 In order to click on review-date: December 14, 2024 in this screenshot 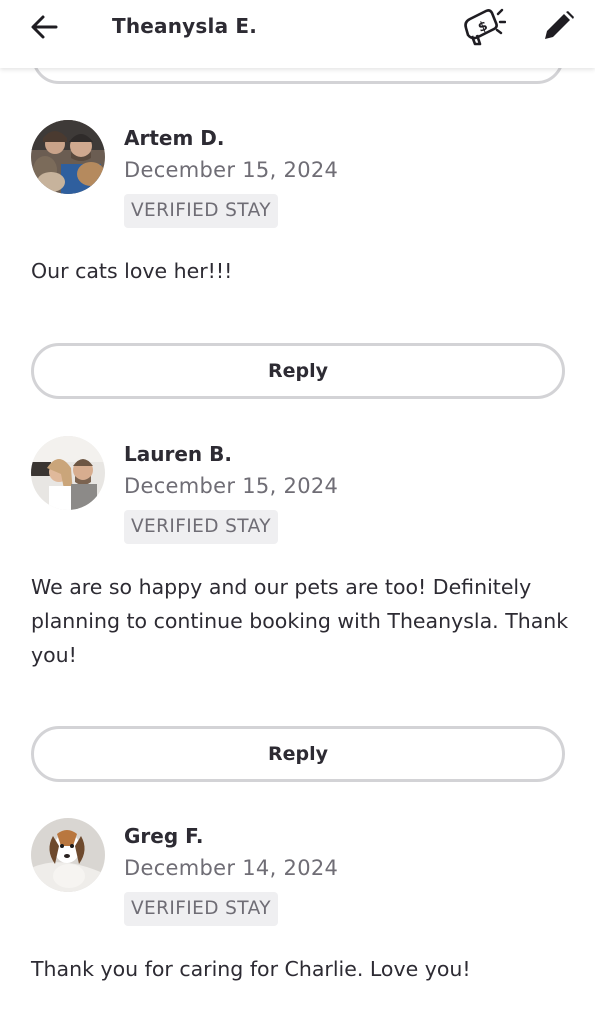, I will do `click(231, 868)`.